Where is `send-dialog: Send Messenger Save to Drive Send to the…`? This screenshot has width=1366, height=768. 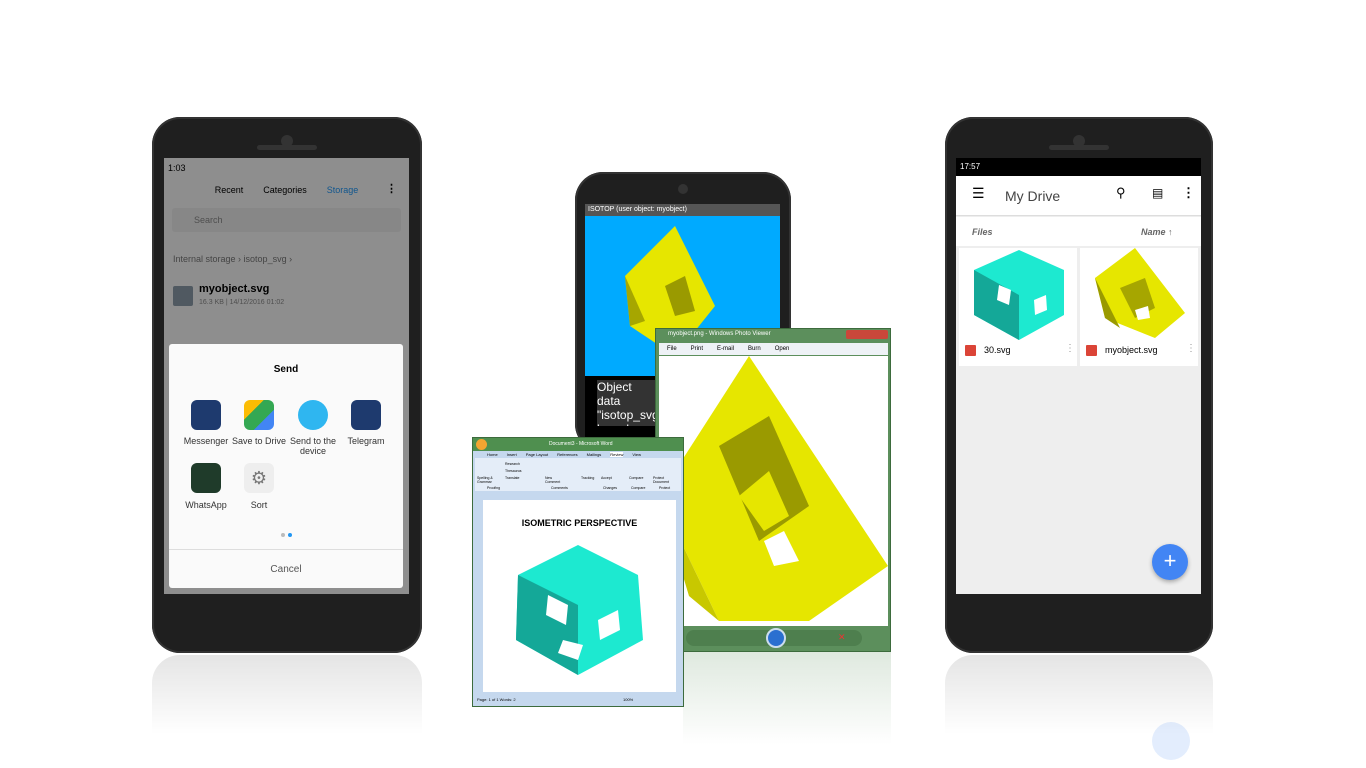
send-dialog: Send Messenger Save to Drive Send to the… is located at coordinates (286, 466).